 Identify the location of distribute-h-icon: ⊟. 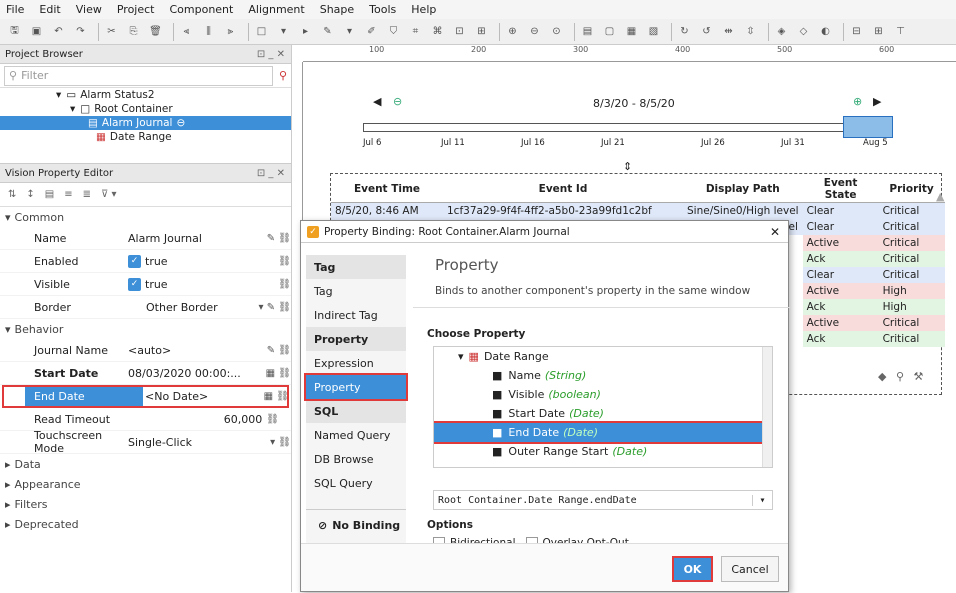
(856, 31).